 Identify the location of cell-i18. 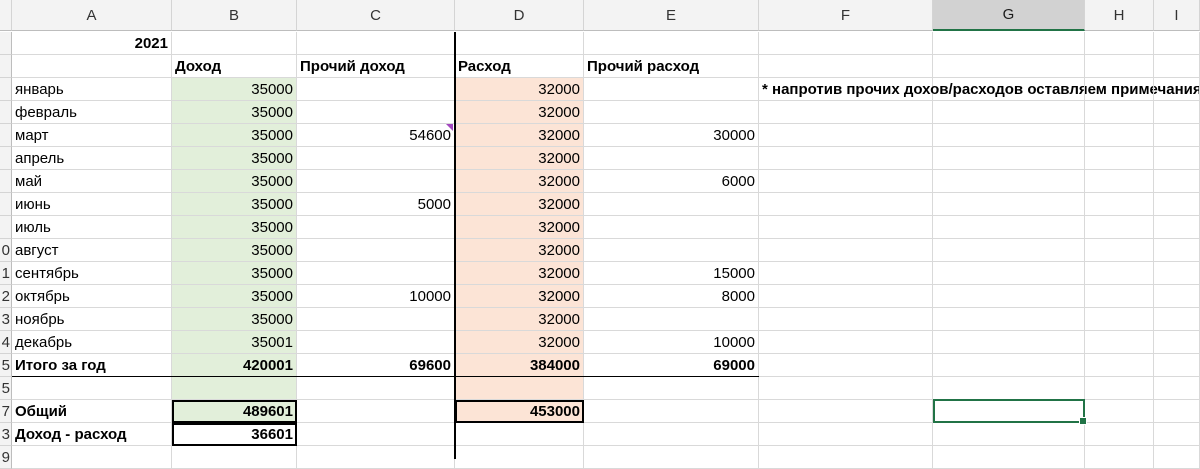
(1177, 434).